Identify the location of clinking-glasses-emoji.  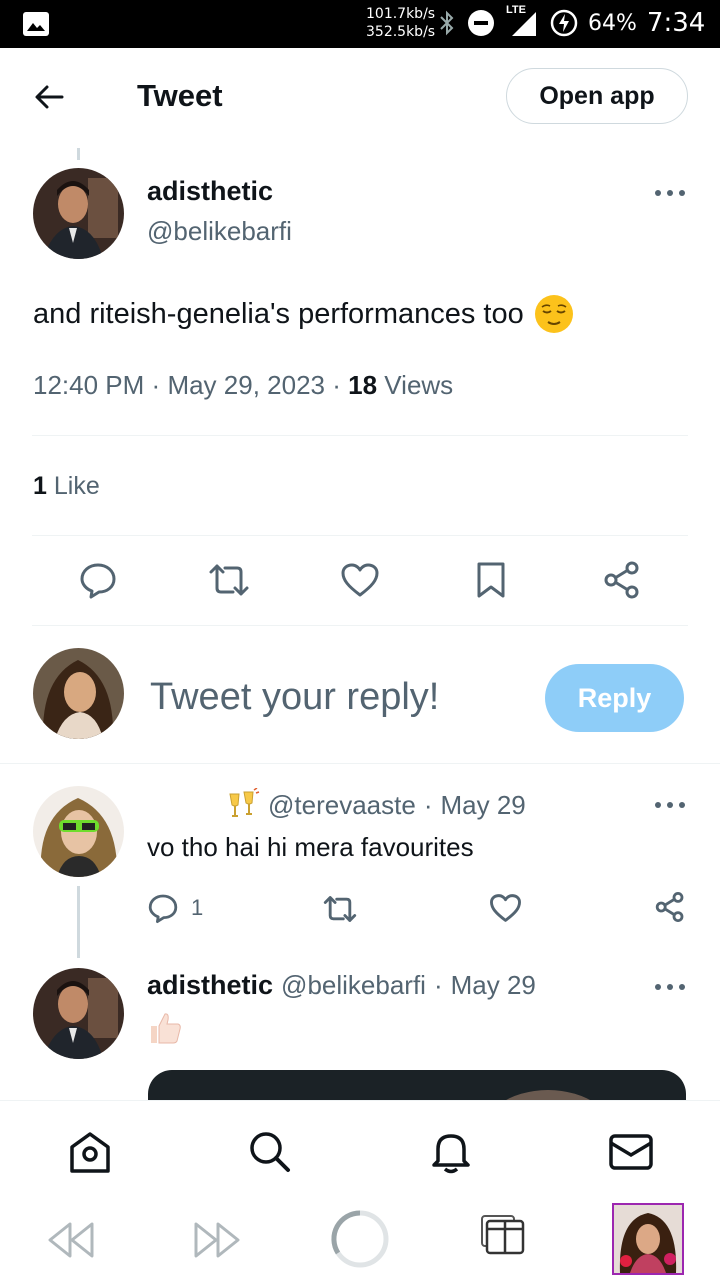
(243, 805).